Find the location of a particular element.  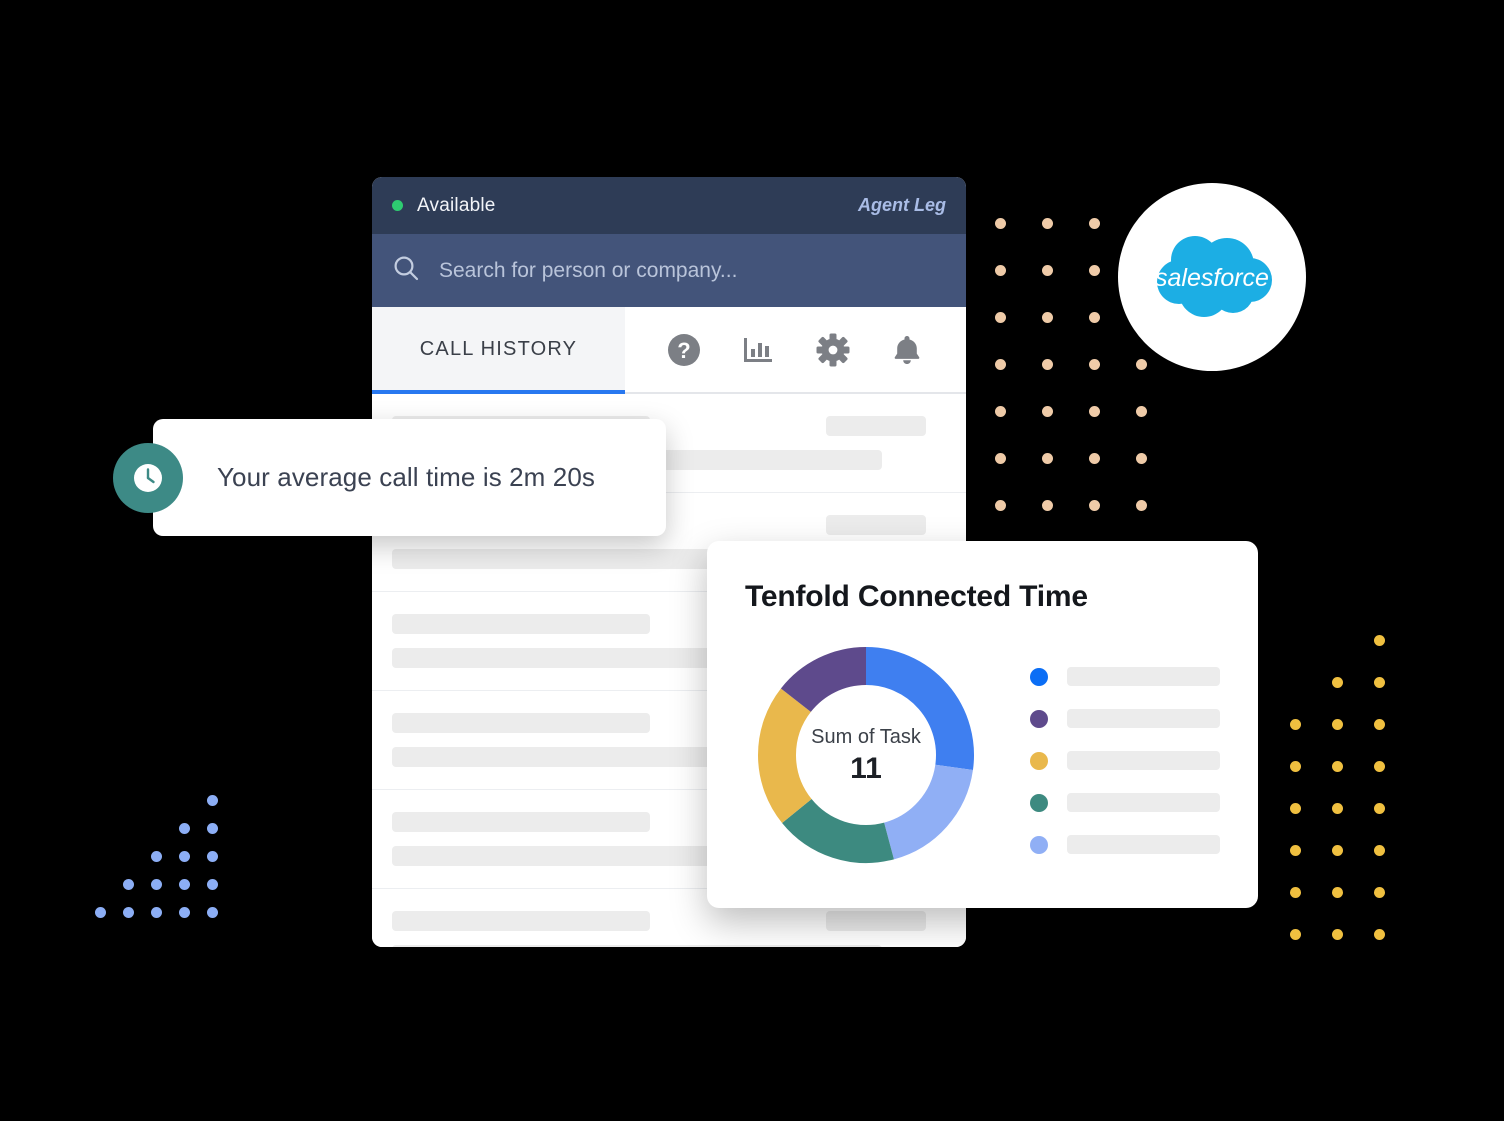

average-call-time-callout: Your average call time is 2m 20s is located at coordinates (389, 477).